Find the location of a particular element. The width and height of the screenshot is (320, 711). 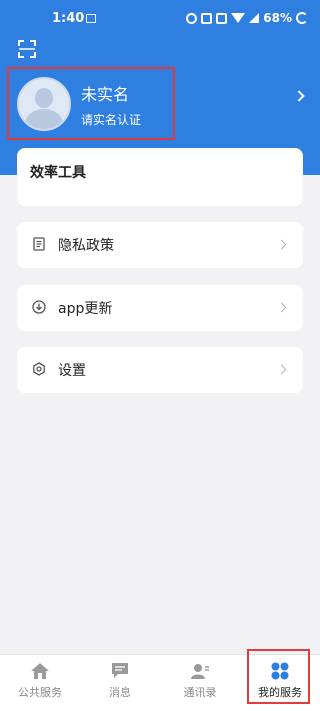

status-icons: 68% is located at coordinates (247, 18).